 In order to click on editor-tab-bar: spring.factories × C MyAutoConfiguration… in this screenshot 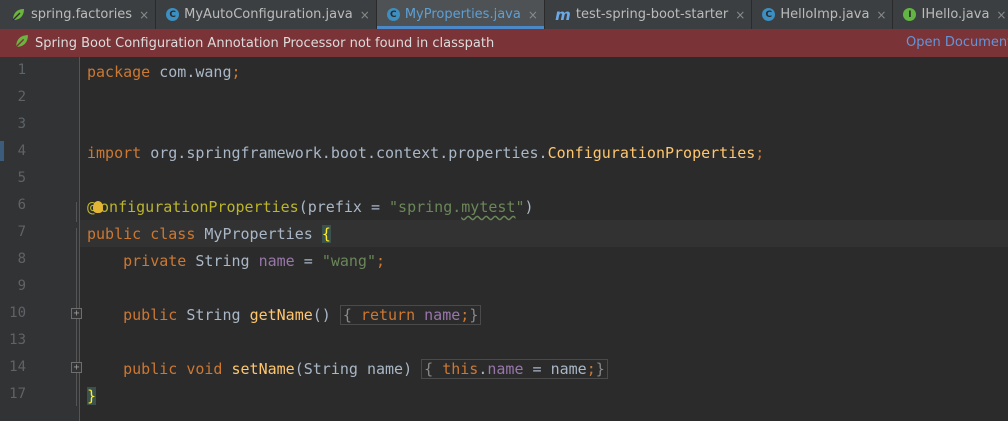, I will do `click(504, 15)`.